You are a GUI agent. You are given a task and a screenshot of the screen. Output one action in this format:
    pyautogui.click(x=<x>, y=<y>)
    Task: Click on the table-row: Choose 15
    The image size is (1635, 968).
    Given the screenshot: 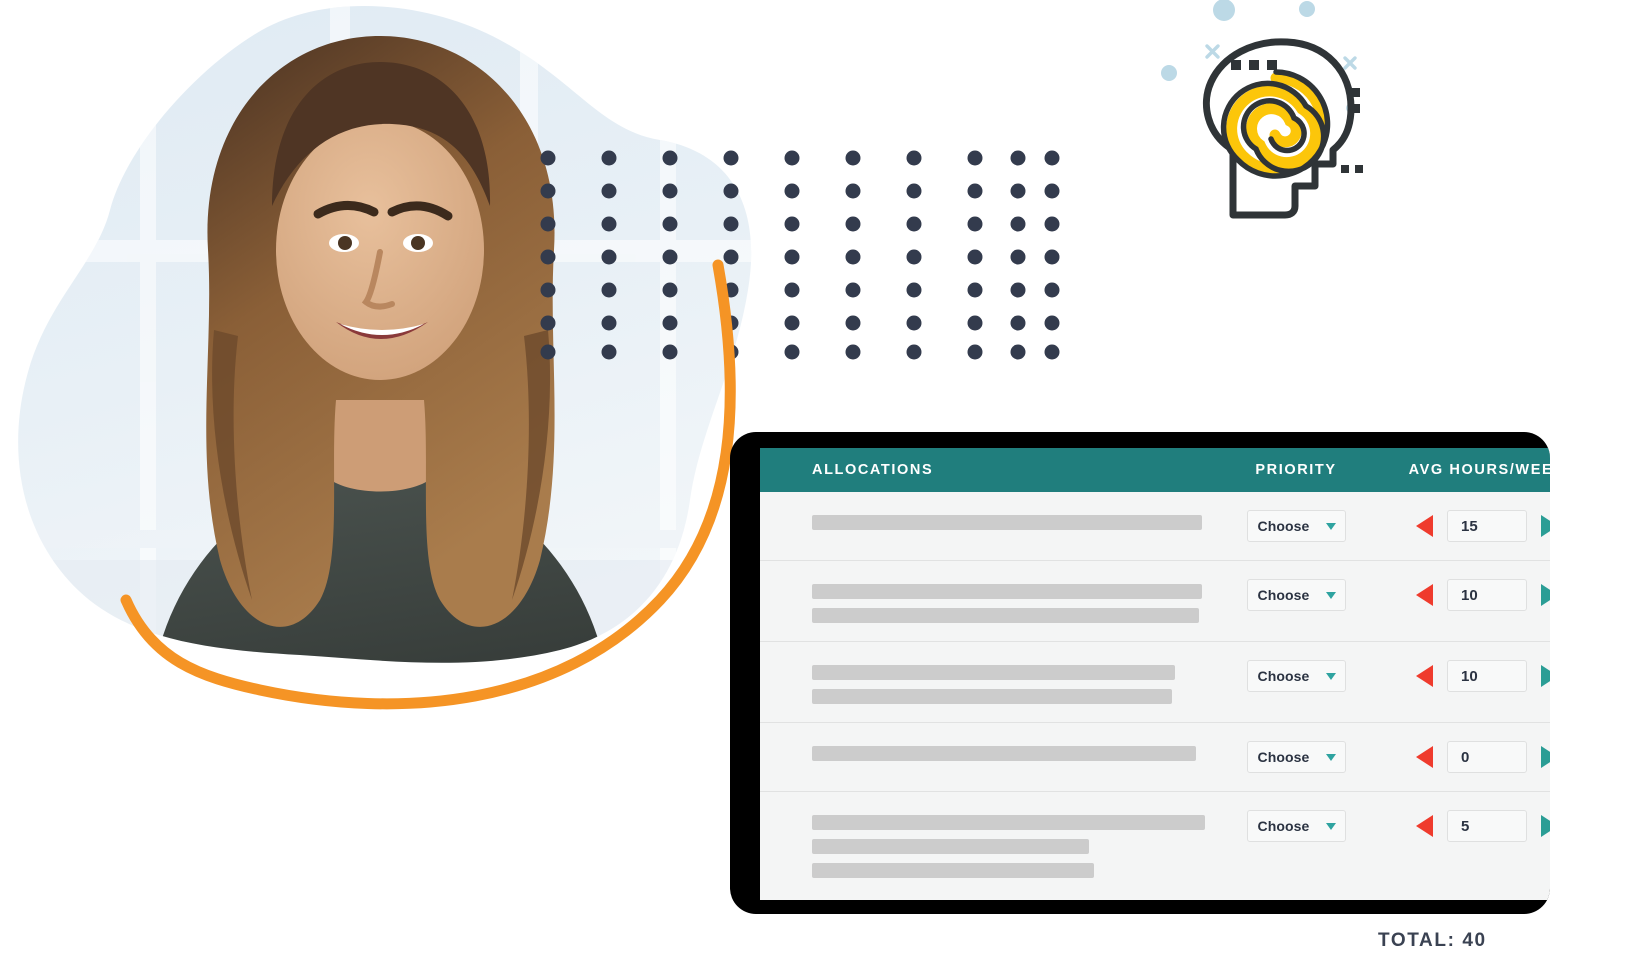 What is the action you would take?
    pyautogui.click(x=1155, y=526)
    